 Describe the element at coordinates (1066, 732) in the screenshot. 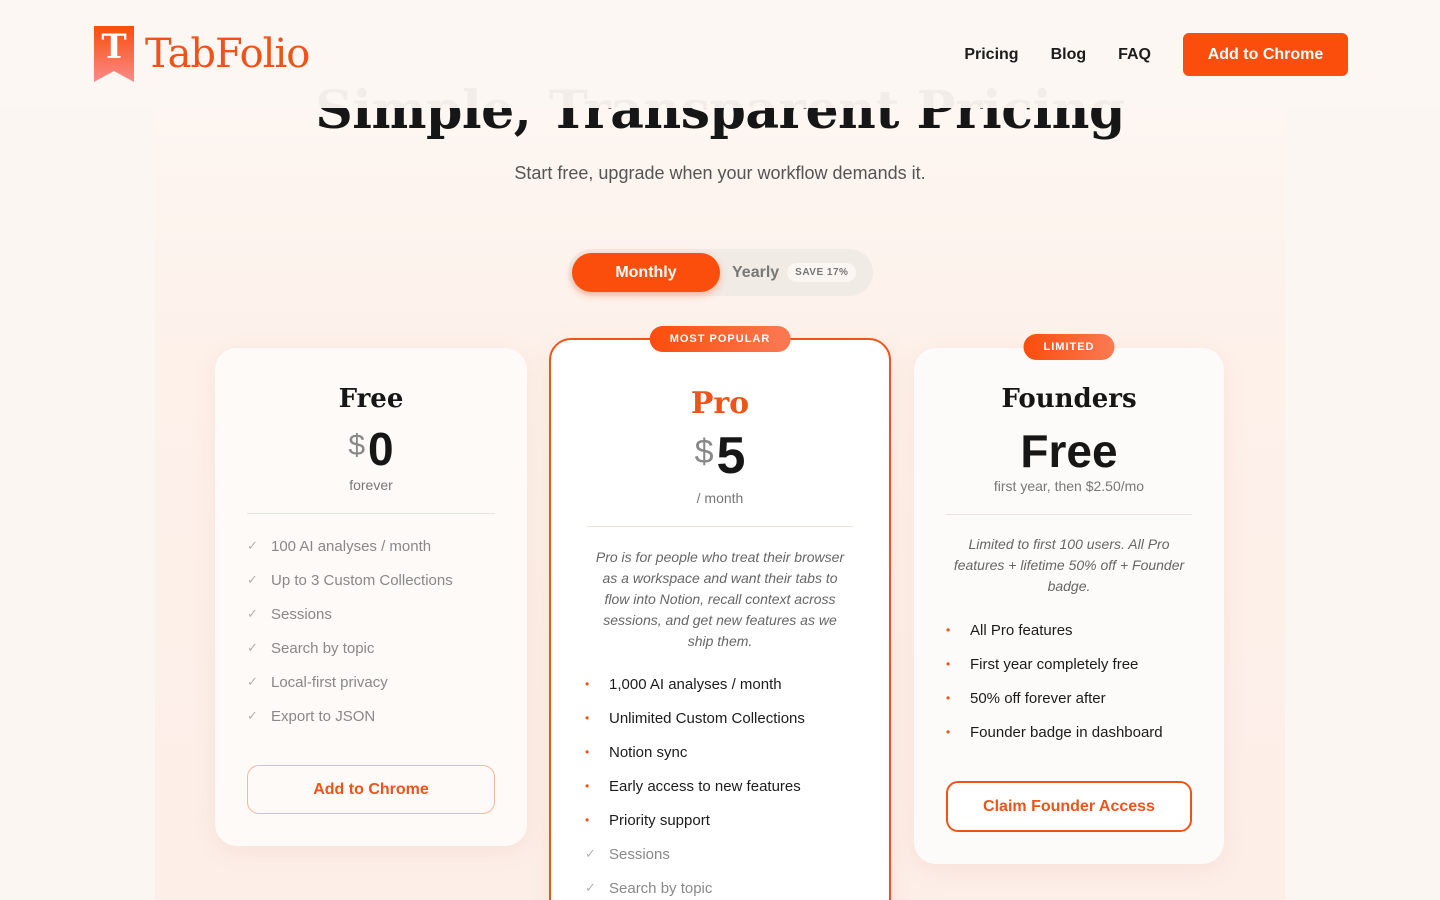

I see `feature-label: Founder badge in dashboard` at that location.